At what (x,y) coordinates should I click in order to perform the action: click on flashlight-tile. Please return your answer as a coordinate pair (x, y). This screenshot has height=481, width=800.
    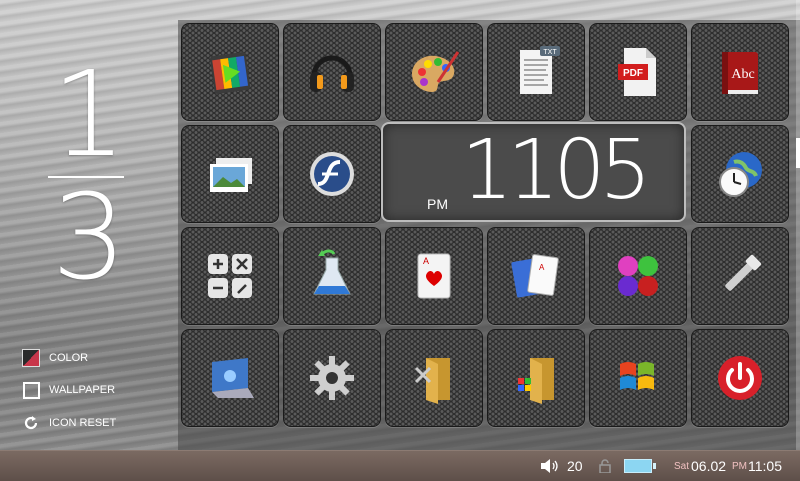
    Looking at the image, I should click on (740, 276).